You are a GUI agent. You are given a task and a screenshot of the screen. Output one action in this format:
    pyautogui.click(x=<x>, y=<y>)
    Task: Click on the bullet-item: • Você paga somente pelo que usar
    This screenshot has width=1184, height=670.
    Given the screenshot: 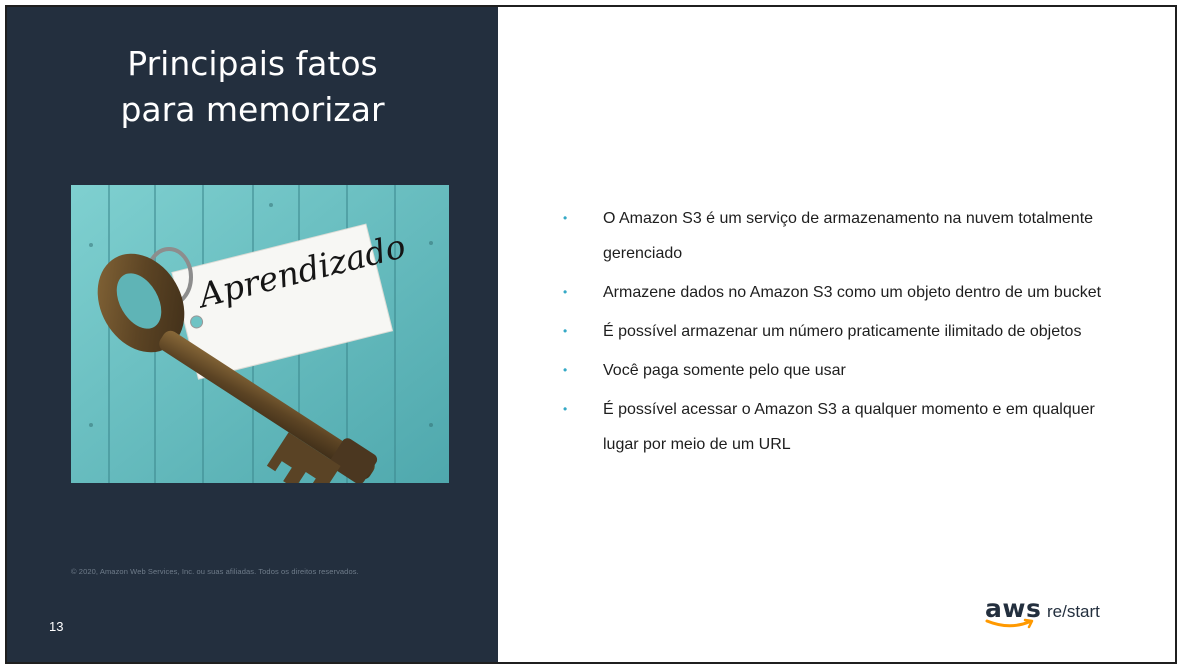 What is the action you would take?
    pyautogui.click(x=835, y=370)
    